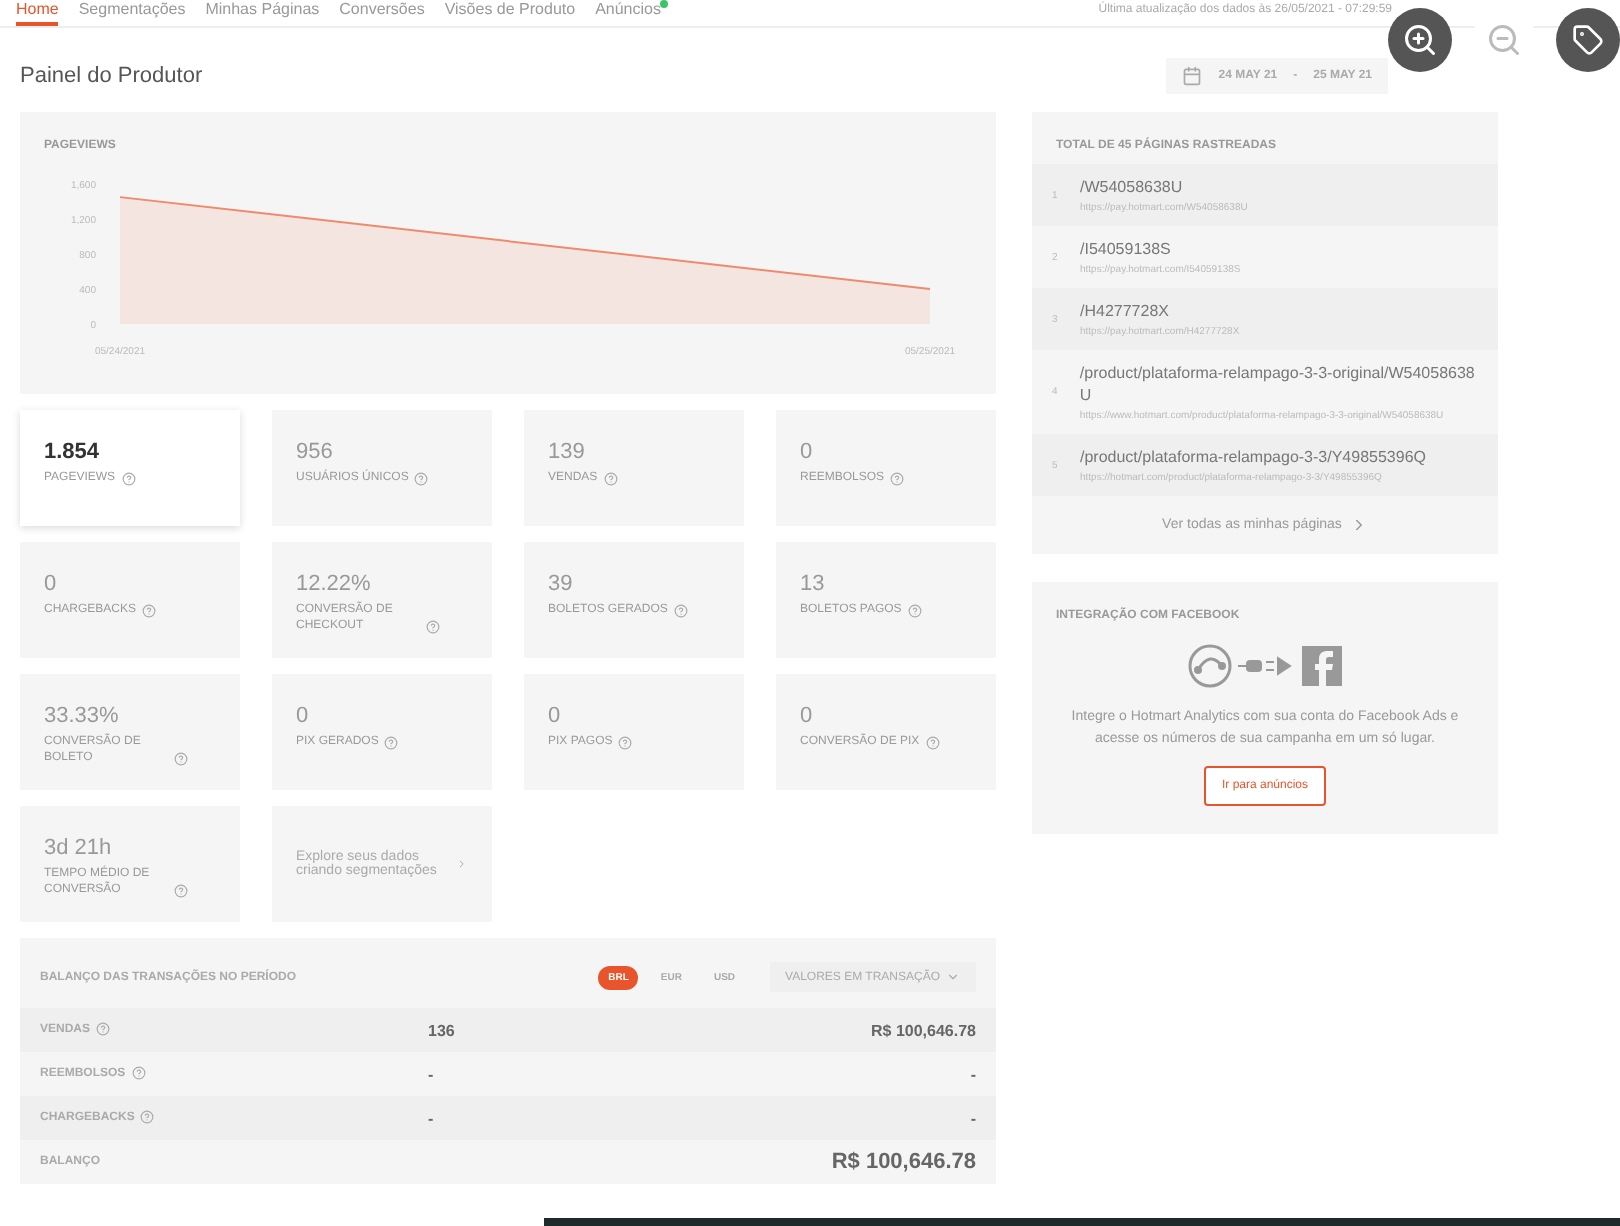  Describe the element at coordinates (382, 13) in the screenshot. I see `nav-tab: Conversões` at that location.